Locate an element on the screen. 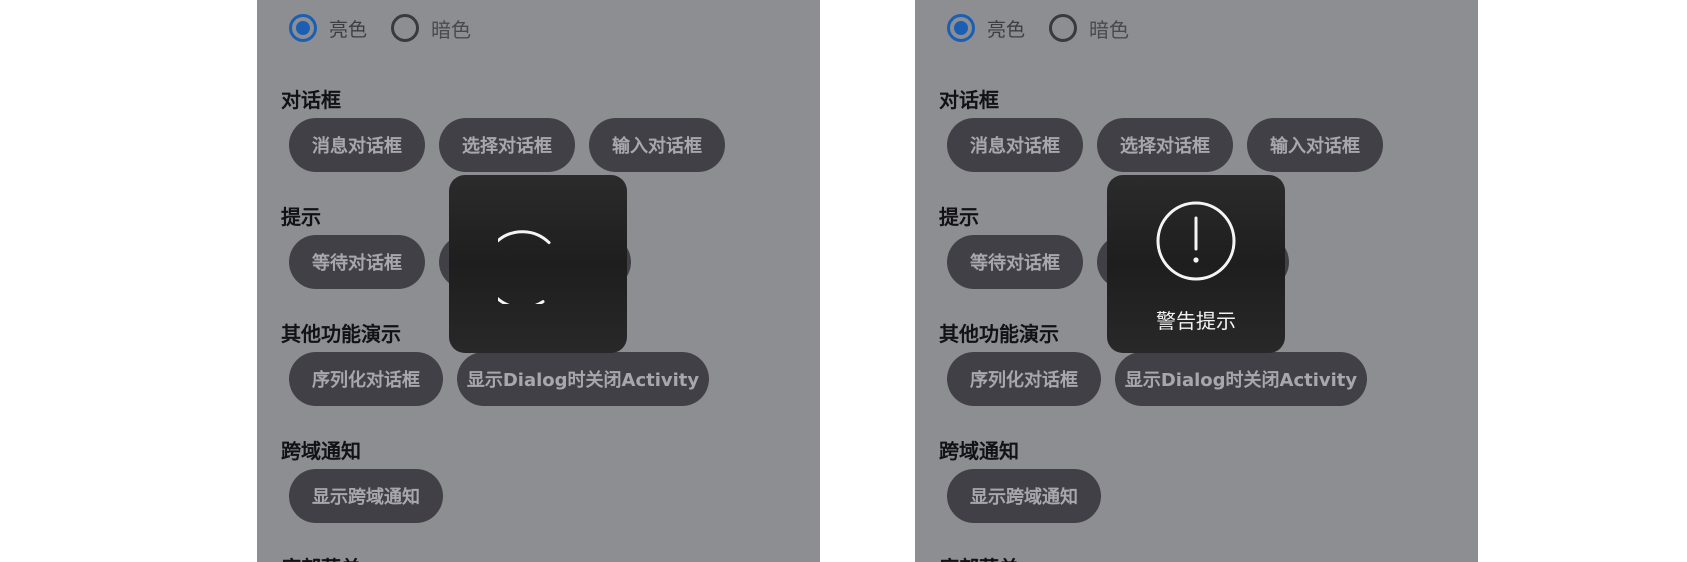  loading-spinner-icon is located at coordinates (524, 267).